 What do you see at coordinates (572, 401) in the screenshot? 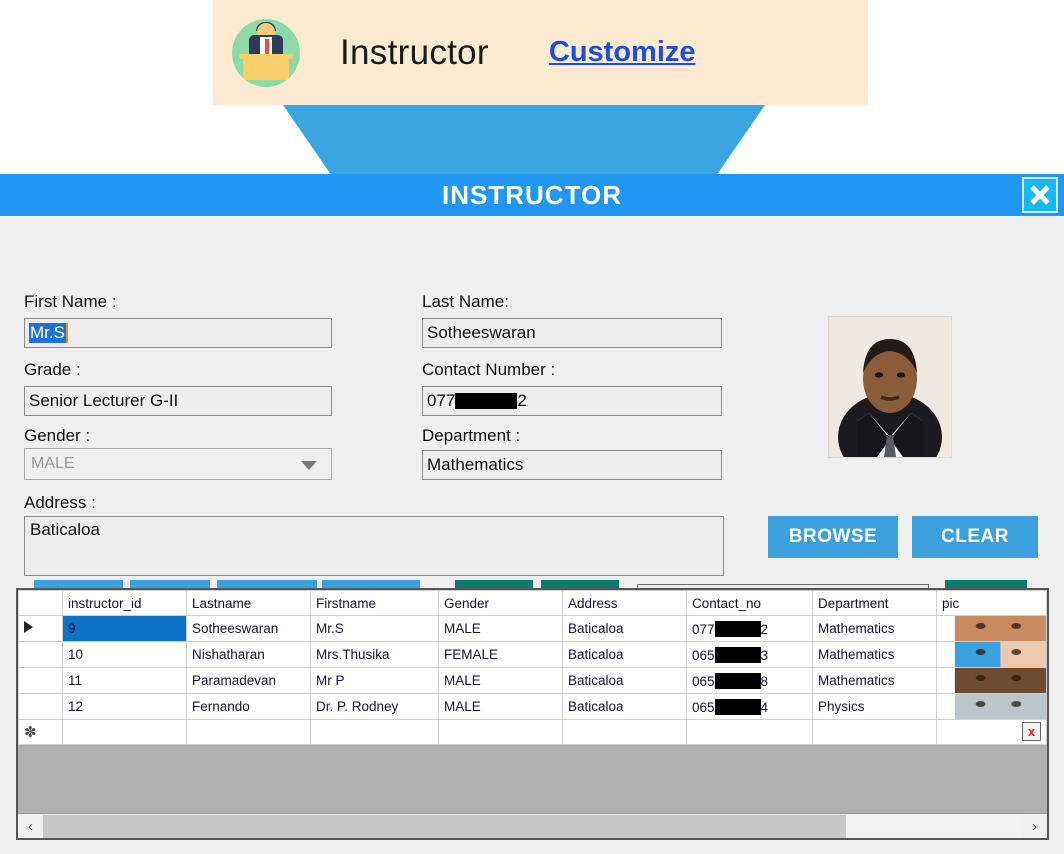
I see `contact-number-input: 077 2` at bounding box center [572, 401].